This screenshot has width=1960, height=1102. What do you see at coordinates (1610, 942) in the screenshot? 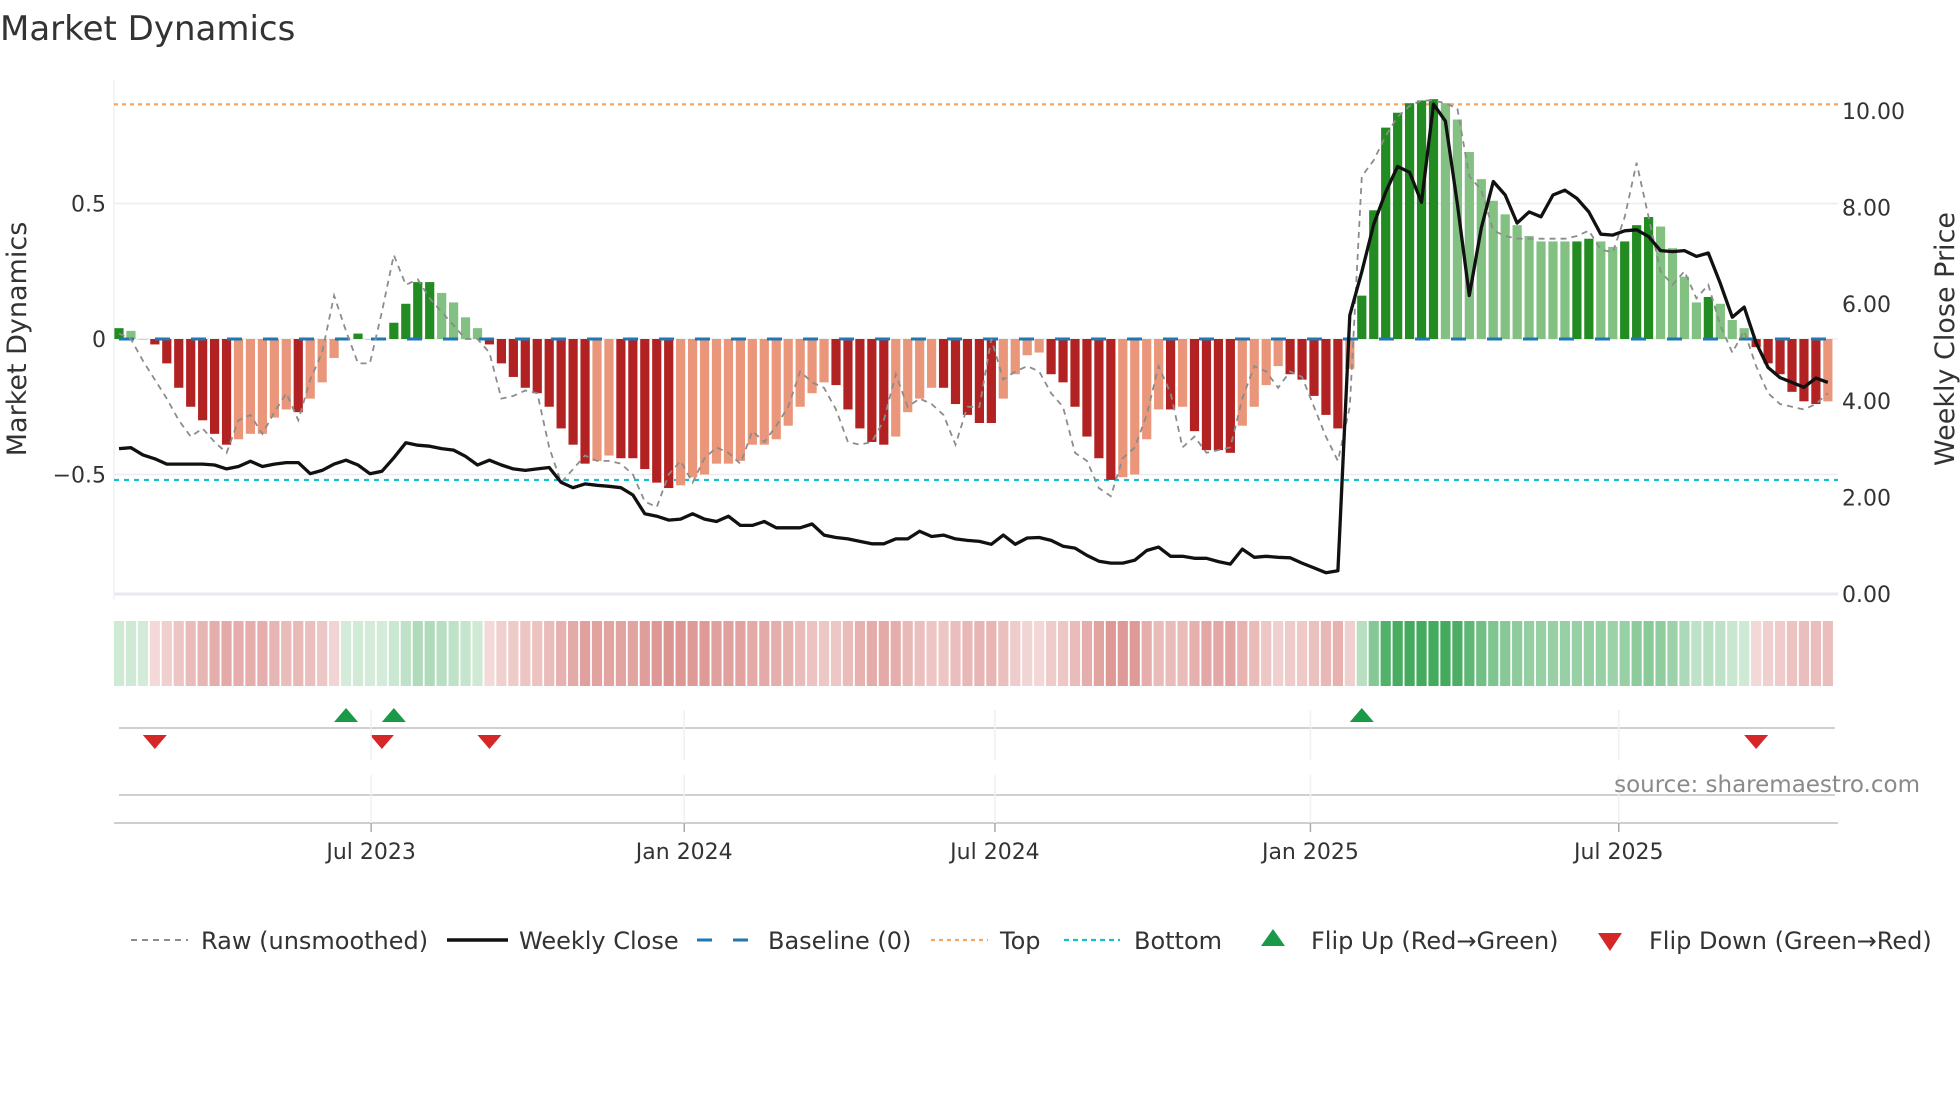
I see `legend-flip-down-icon` at bounding box center [1610, 942].